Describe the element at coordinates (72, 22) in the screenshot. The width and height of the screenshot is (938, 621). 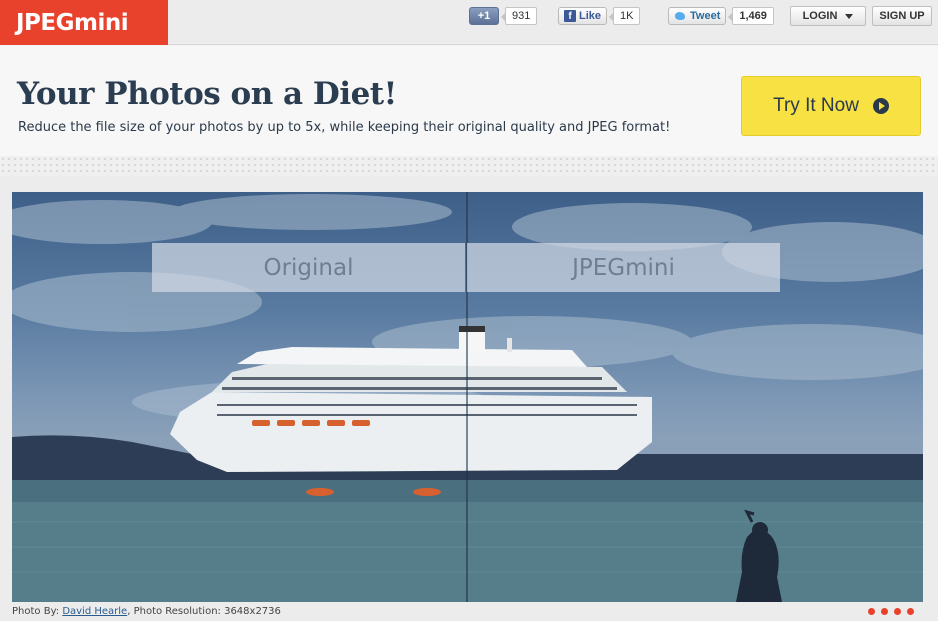
I see `logo-text: JPEGmini` at that location.